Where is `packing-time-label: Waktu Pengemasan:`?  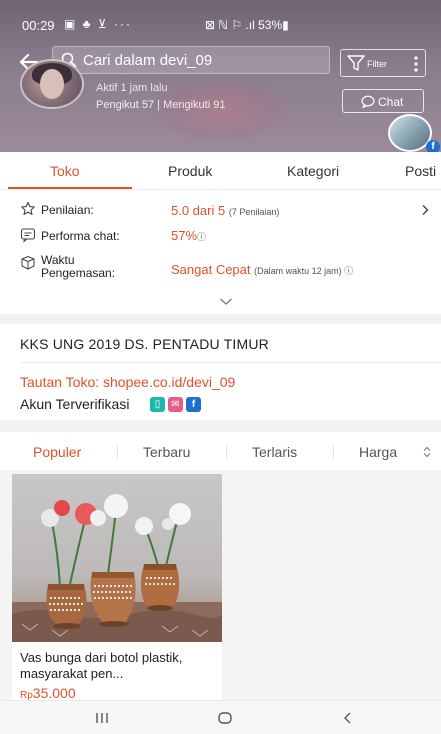 packing-time-label: Waktu Pengemasan: is located at coordinates (78, 267).